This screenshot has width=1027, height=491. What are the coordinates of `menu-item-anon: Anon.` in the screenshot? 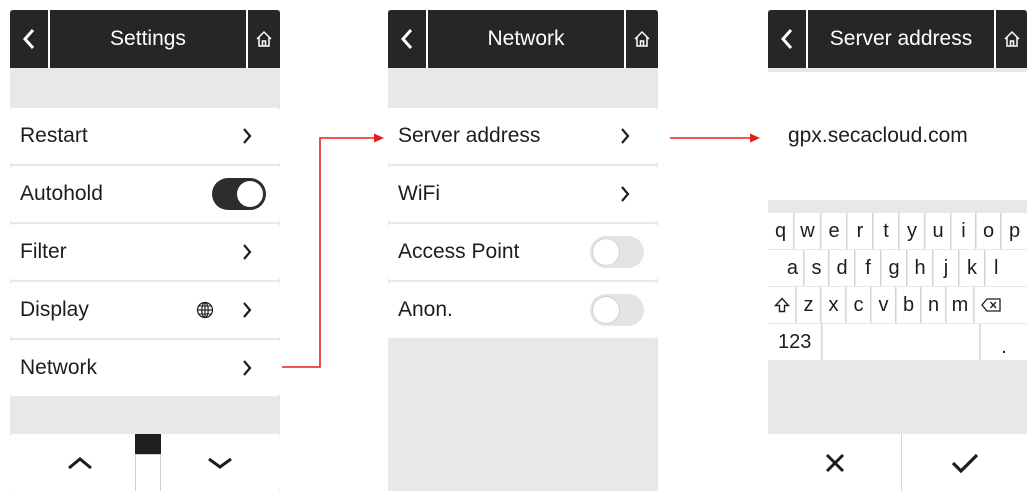 It's located at (523, 310).